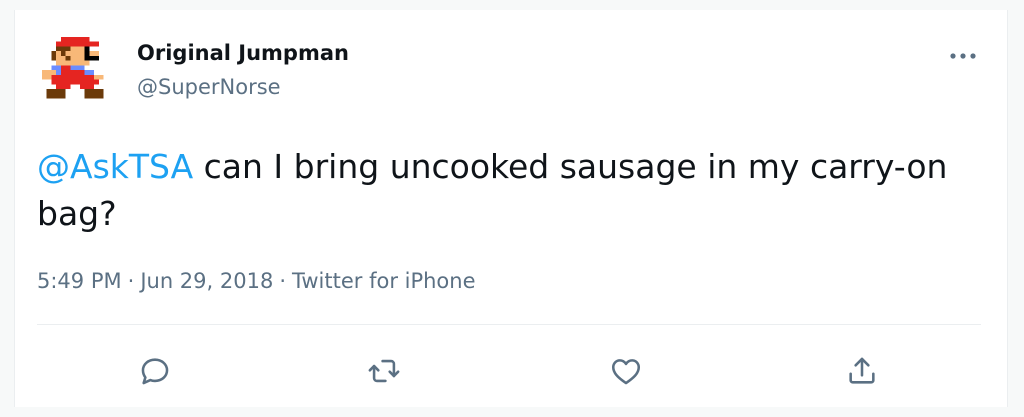 The width and height of the screenshot is (1024, 417). I want to click on reply-icon, so click(155, 371).